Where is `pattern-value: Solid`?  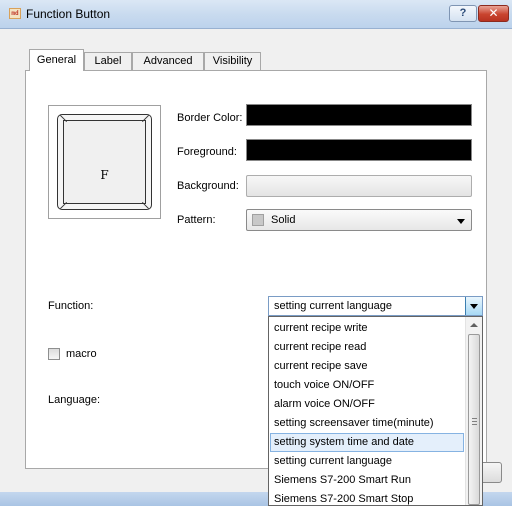
pattern-value: Solid is located at coordinates (283, 220).